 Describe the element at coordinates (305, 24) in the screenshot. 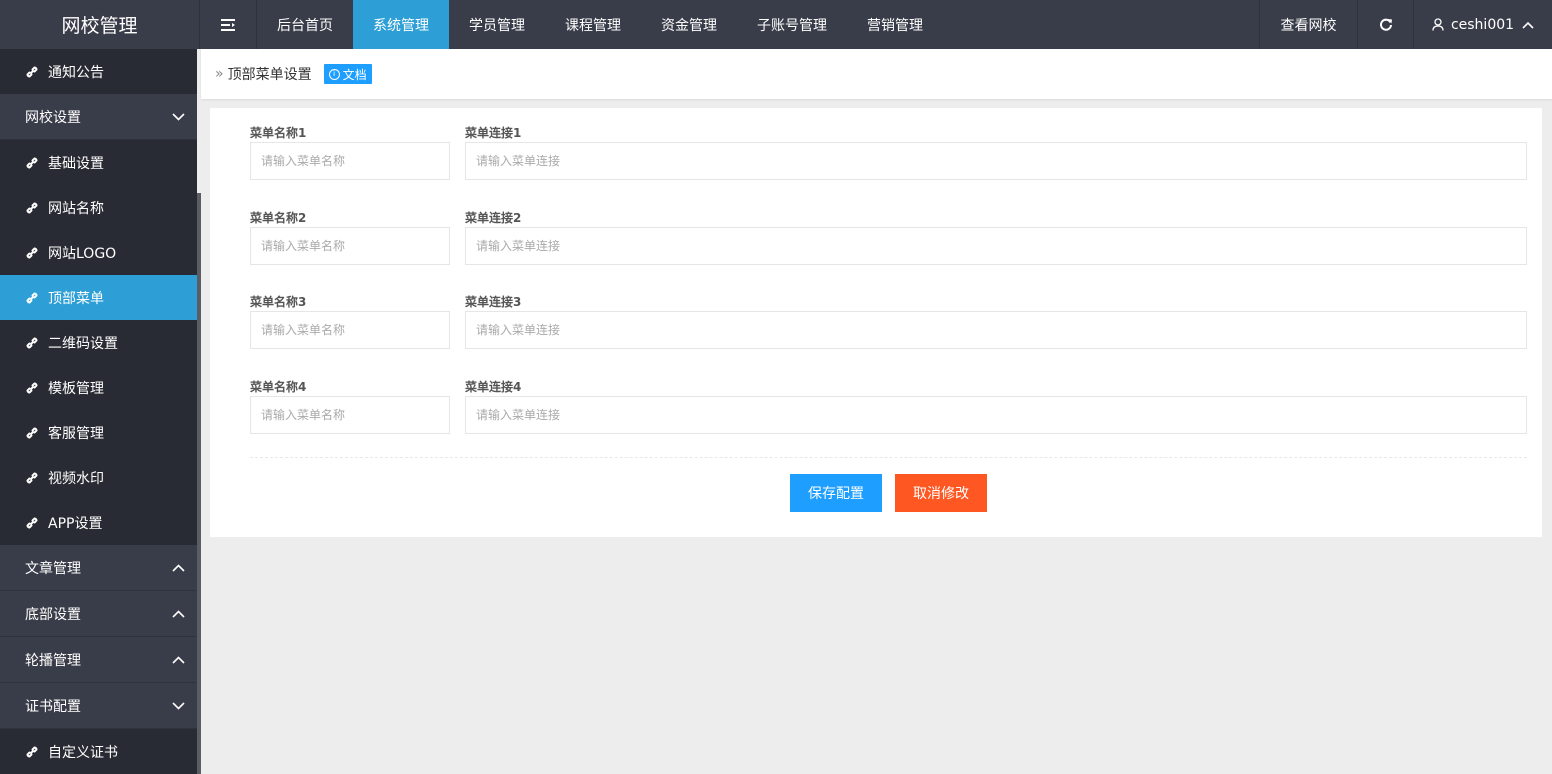

I see `nav-home: 后台首页` at that location.